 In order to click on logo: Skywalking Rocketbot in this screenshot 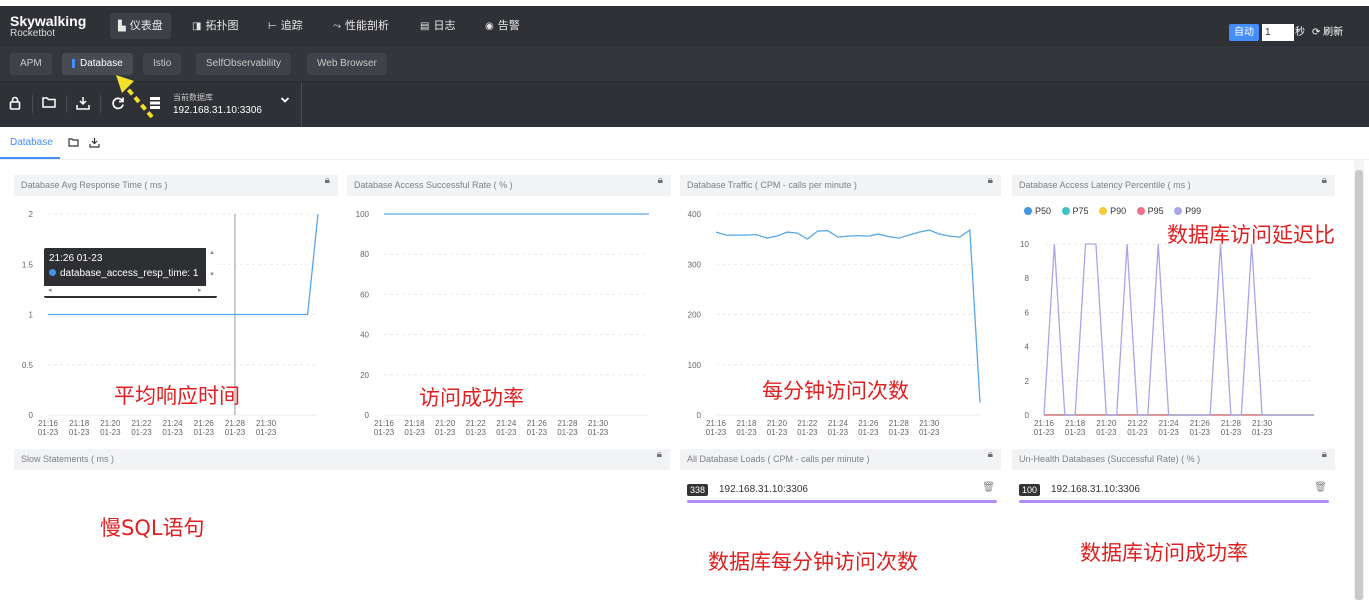, I will do `click(48, 26)`.